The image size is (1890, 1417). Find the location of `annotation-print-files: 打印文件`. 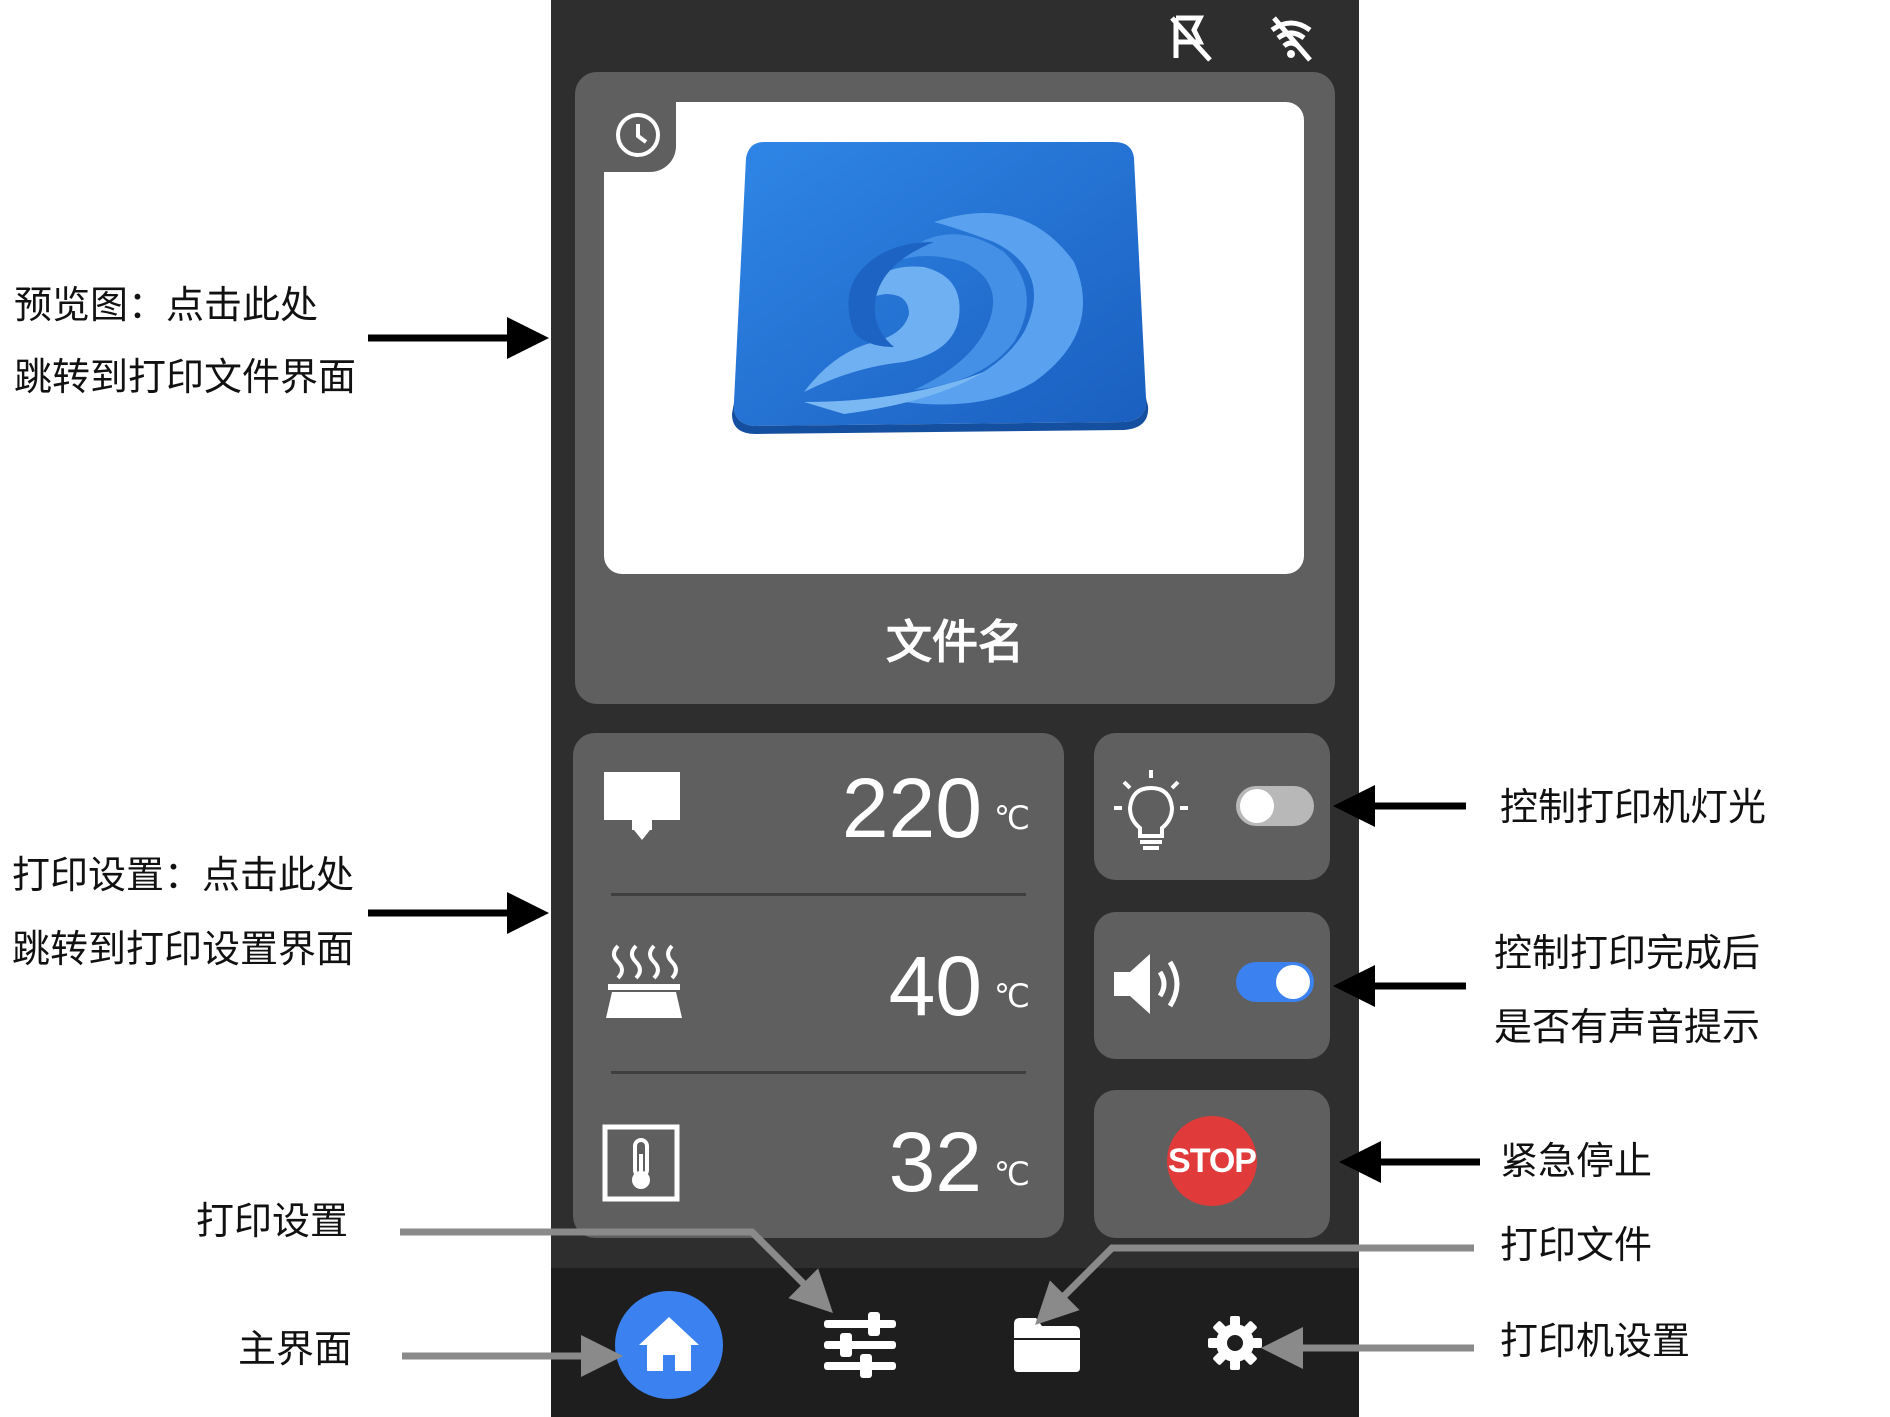

annotation-print-files: 打印文件 is located at coordinates (1576, 1245).